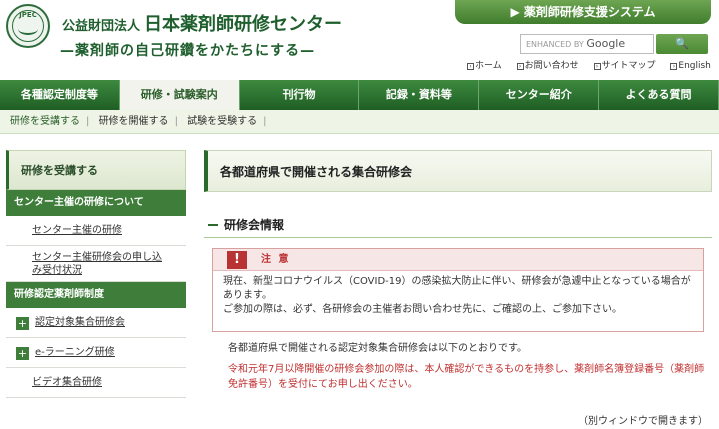 Image resolution: width=719 pixels, height=429 pixels. Describe the element at coordinates (60, 95) in the screenshot. I see `nav-certification: 各種認定制度等` at that location.